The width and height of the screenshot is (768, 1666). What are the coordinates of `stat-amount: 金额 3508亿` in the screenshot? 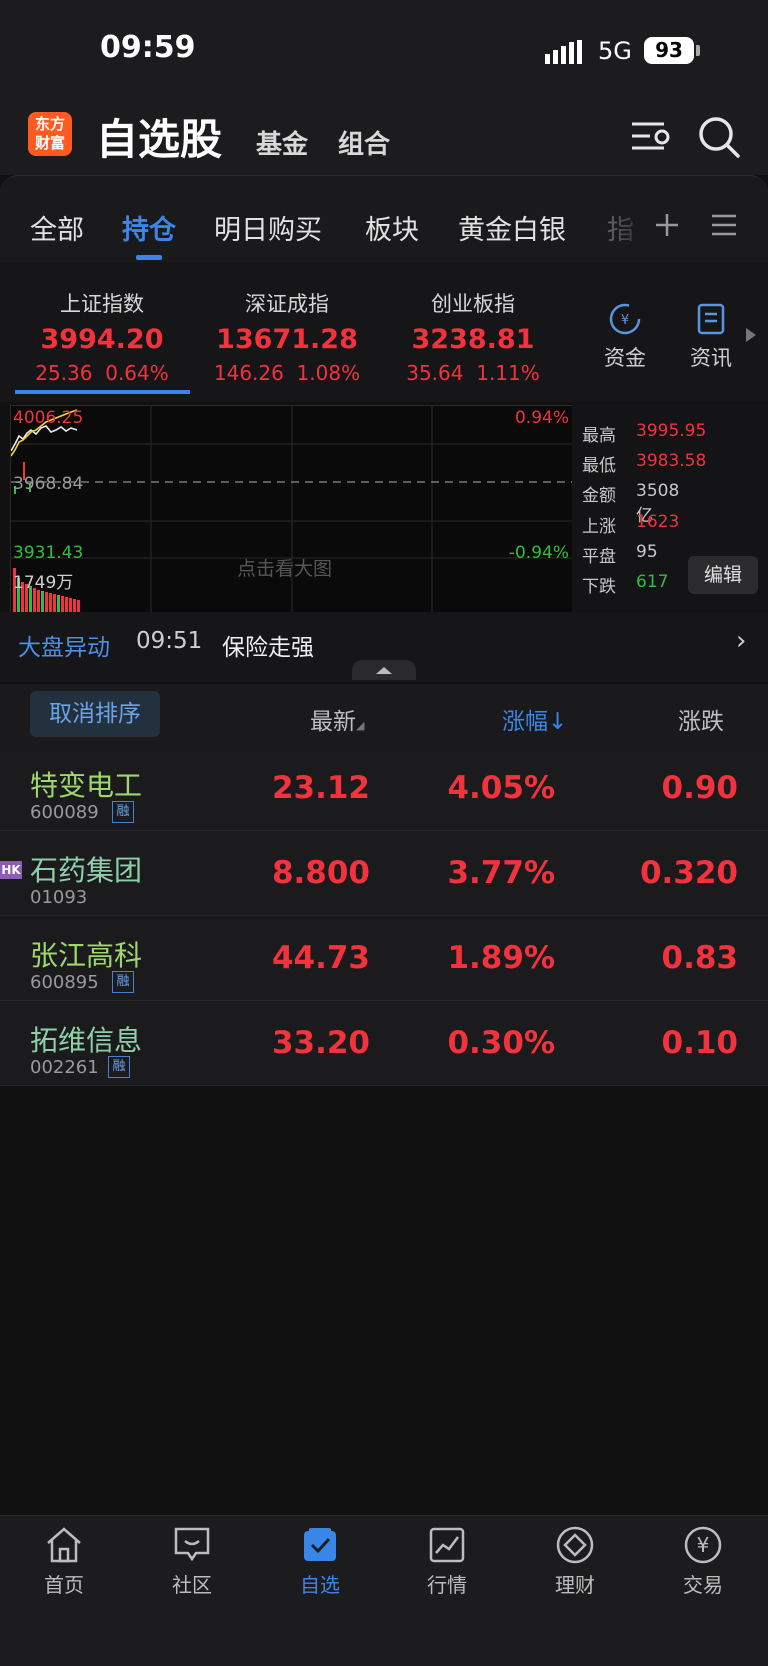 It's located at (631, 503).